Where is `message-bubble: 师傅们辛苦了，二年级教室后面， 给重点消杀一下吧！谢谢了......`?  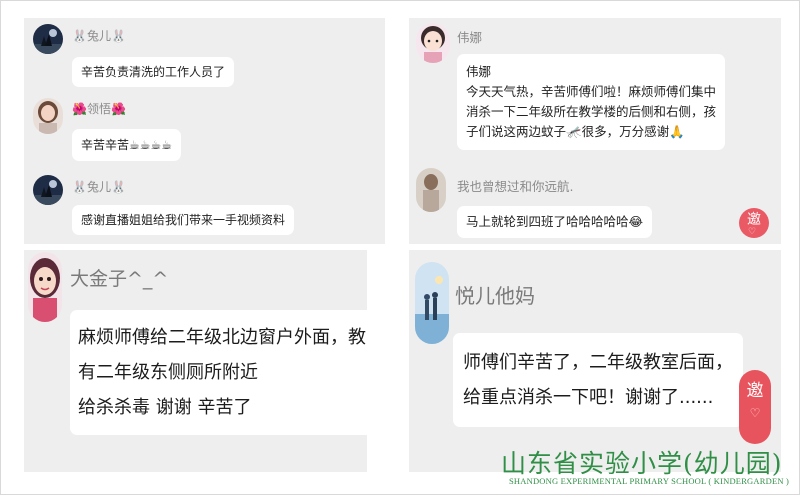 message-bubble: 师傅们辛苦了，二年级教室后面， 给重点消杀一下吧！谢谢了...... is located at coordinates (598, 380).